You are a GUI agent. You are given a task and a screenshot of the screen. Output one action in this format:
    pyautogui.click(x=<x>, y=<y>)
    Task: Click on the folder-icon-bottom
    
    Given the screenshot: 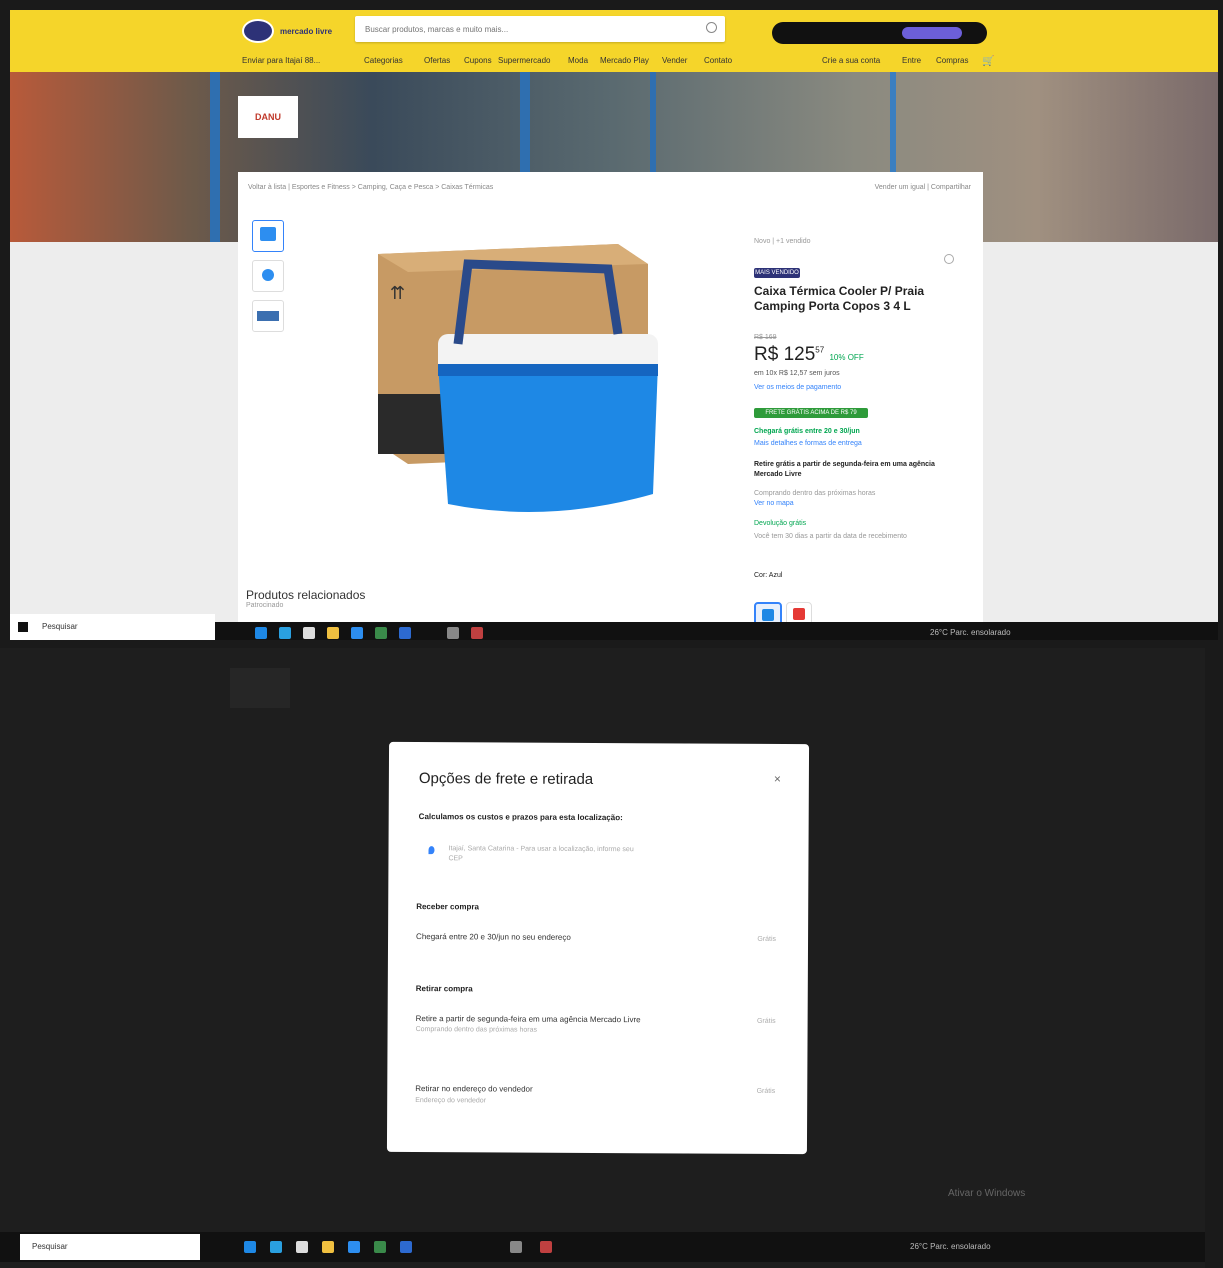 What is the action you would take?
    pyautogui.click(x=328, y=1247)
    